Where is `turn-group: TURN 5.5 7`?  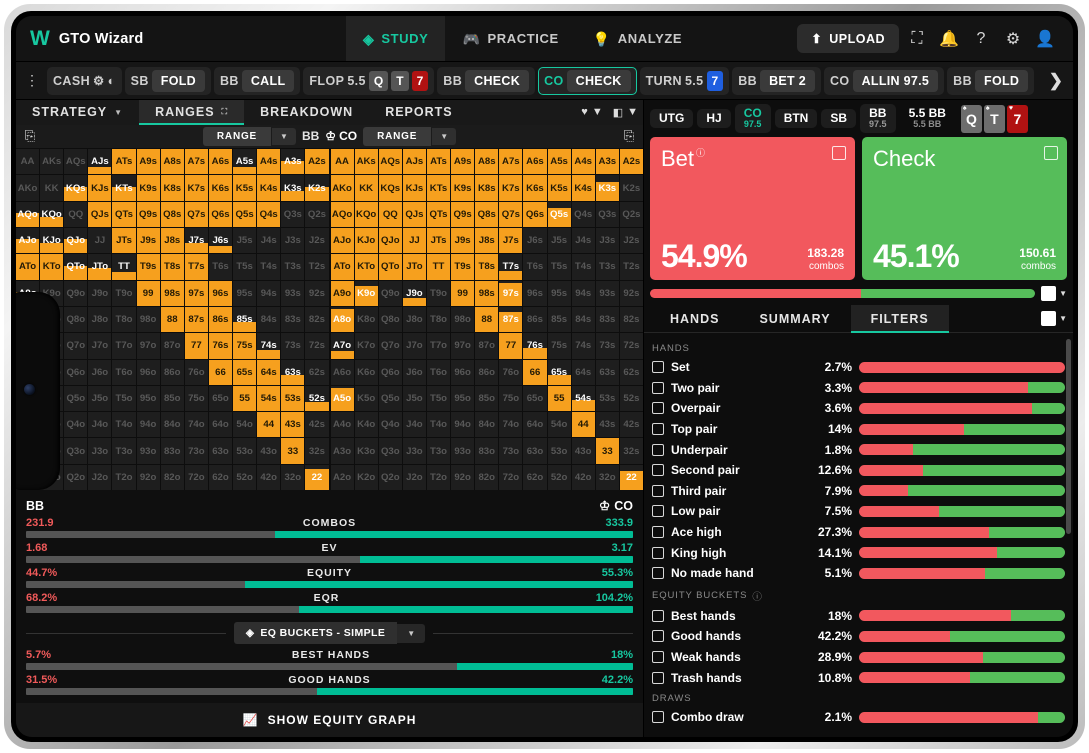
turn-group: TURN 5.5 7 is located at coordinates (684, 80).